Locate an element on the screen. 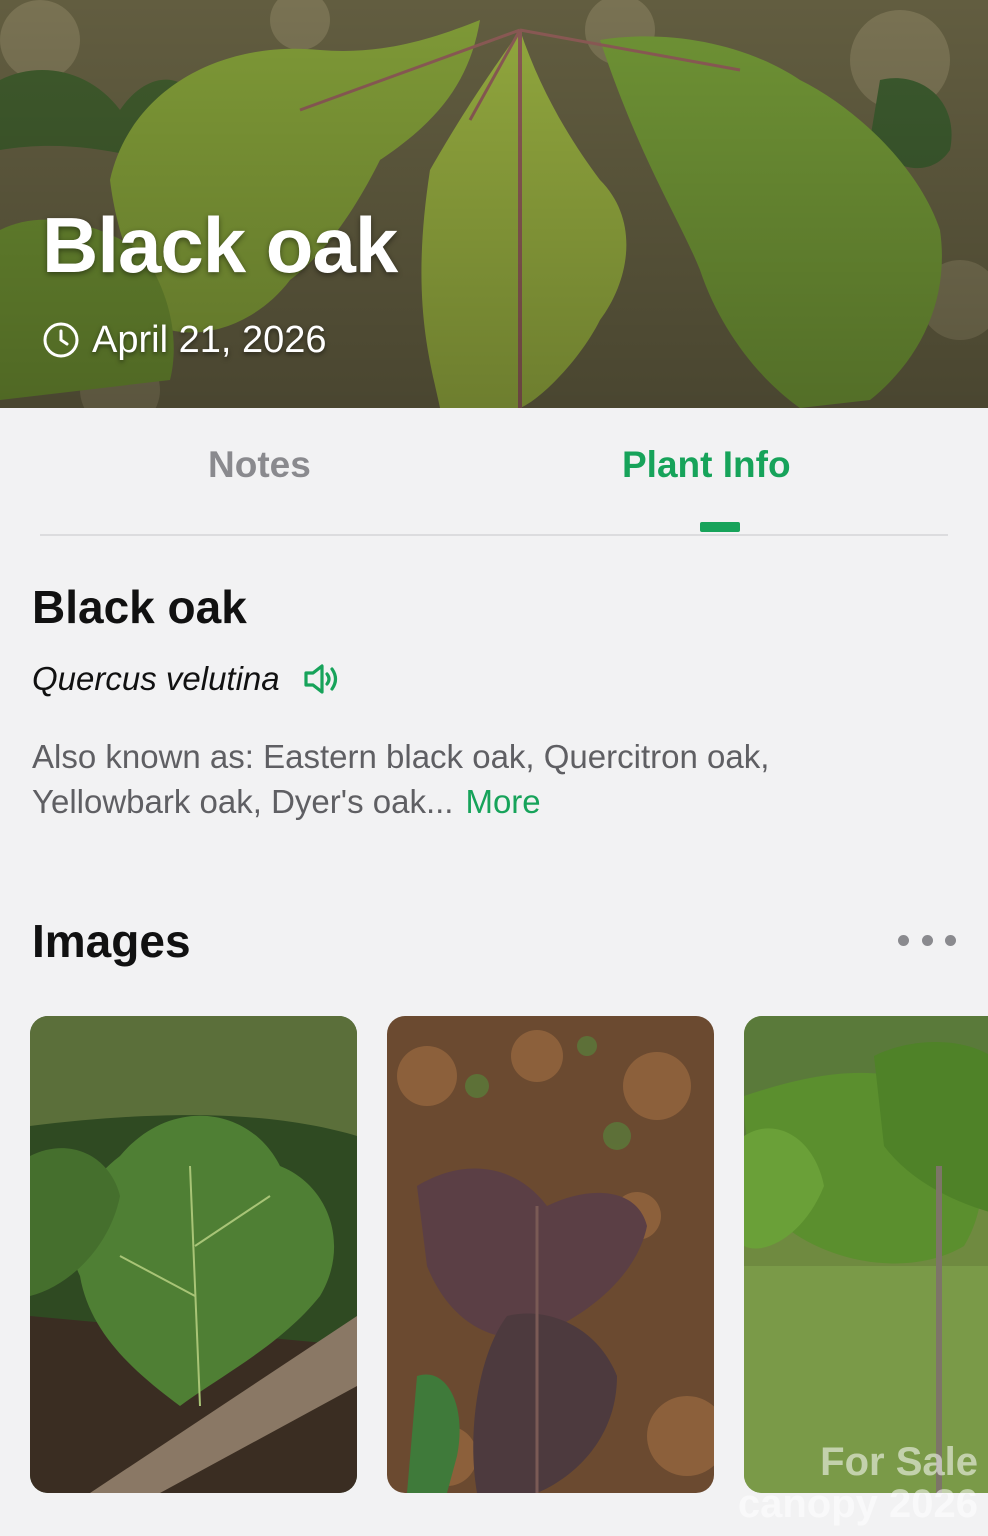 Image resolution: width=988 pixels, height=1536 pixels. hero-date: April 21, 2026 is located at coordinates (184, 340).